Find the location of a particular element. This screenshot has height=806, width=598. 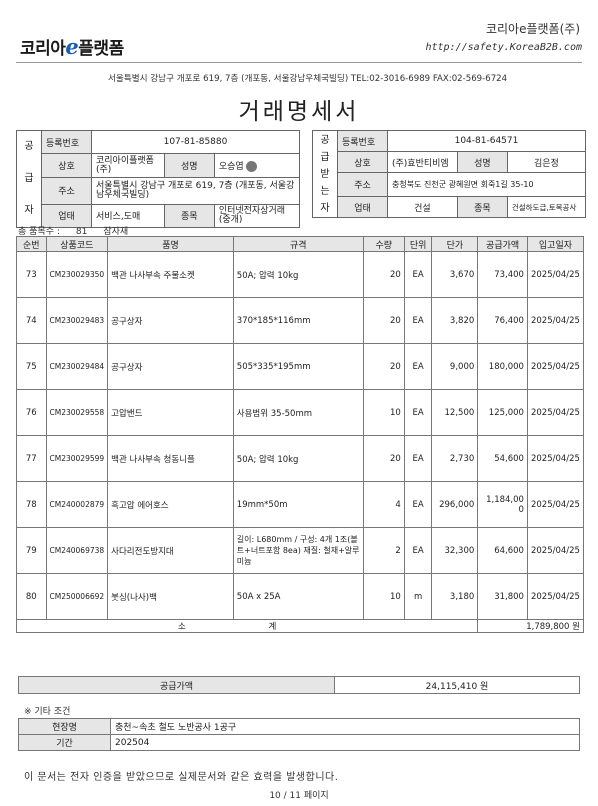

cell-code: CM230029484 is located at coordinates (77, 366).